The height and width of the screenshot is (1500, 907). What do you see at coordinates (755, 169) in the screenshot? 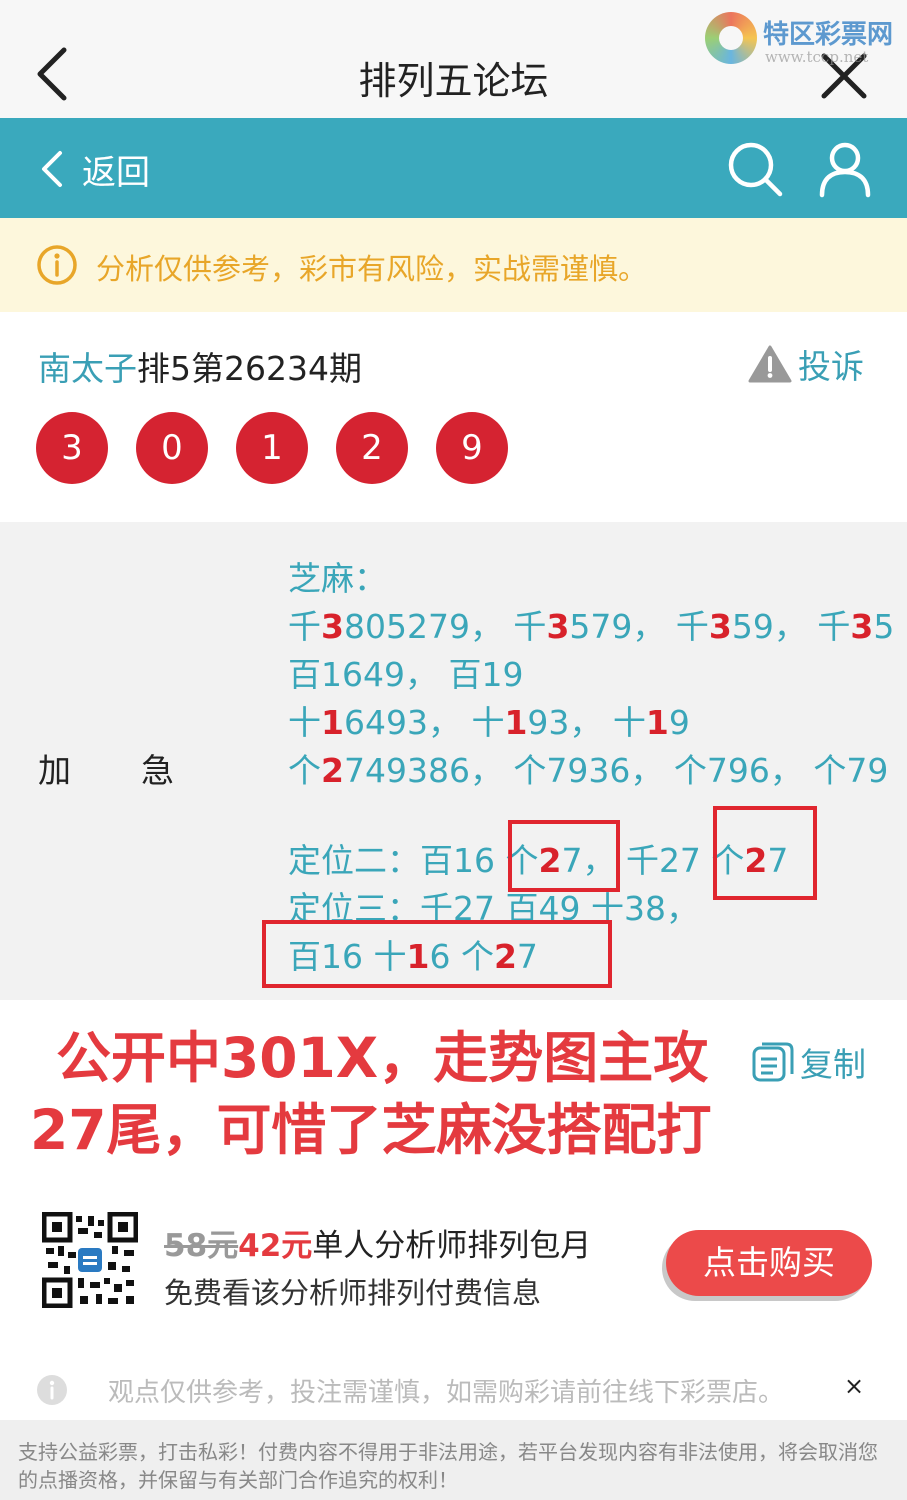
I see `search-icon` at bounding box center [755, 169].